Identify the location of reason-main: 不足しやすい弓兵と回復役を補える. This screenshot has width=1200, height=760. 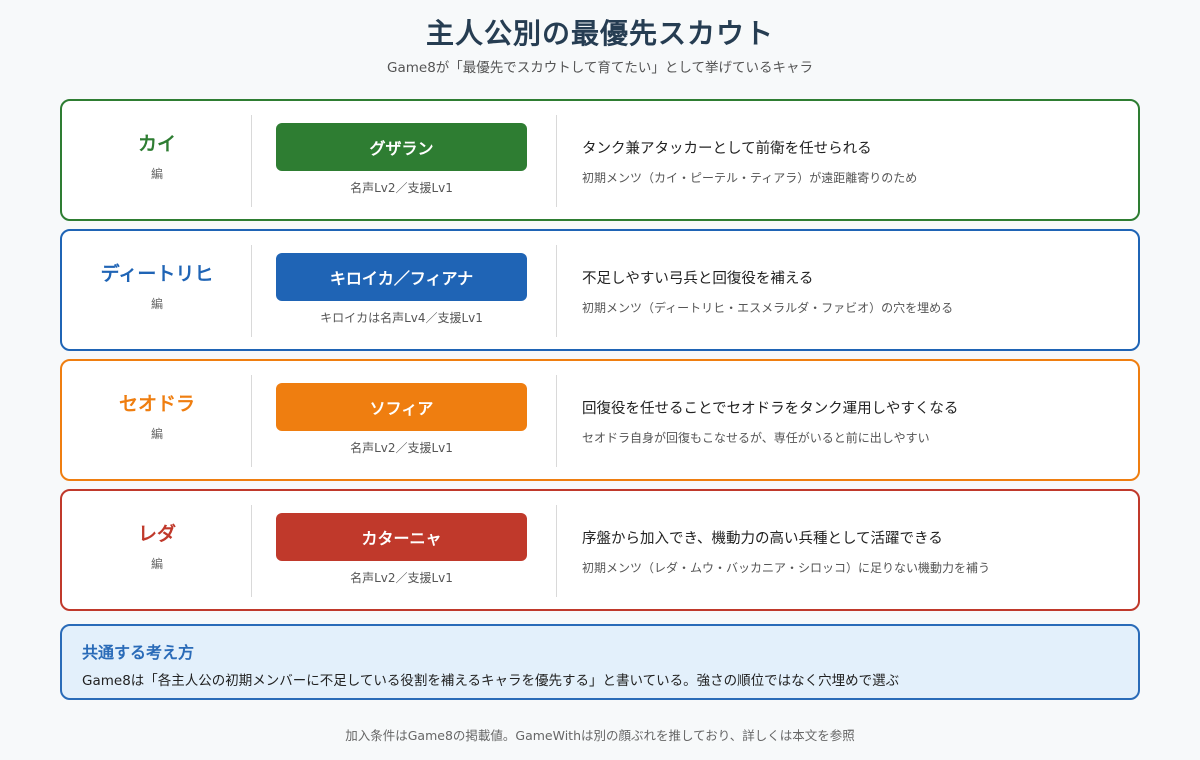
(698, 279).